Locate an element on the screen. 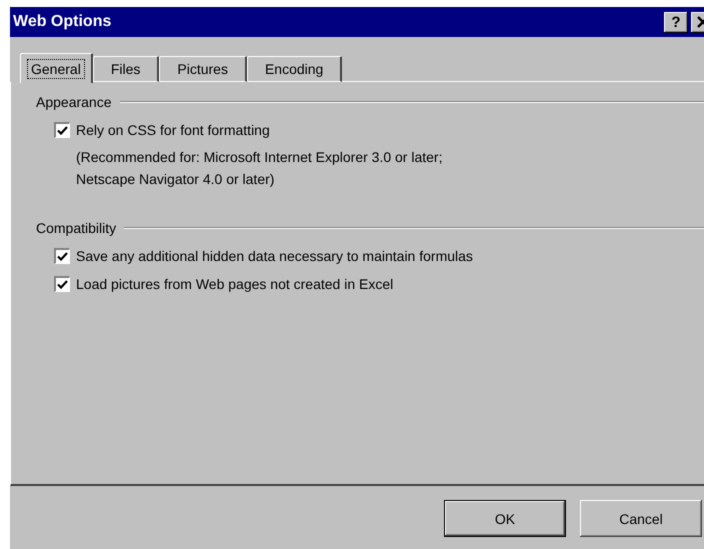 The width and height of the screenshot is (704, 549). tab: General is located at coordinates (56, 68).